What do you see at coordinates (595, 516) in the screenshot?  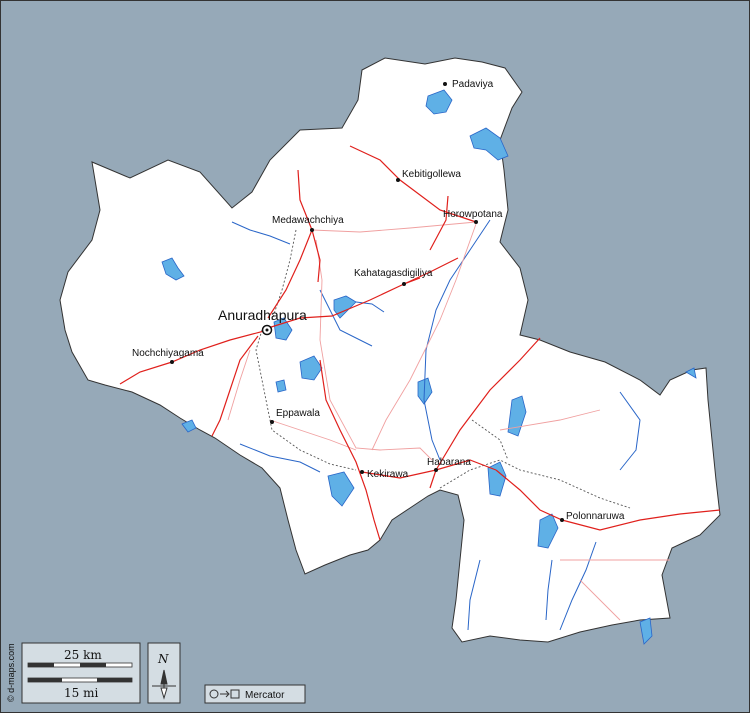 I see `city-label: Polonnaruwa` at bounding box center [595, 516].